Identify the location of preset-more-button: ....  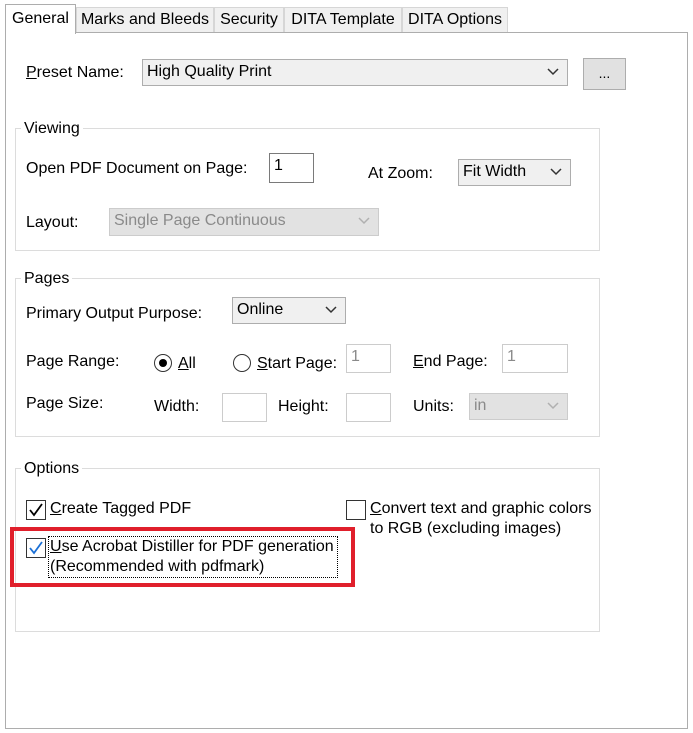
(604, 74).